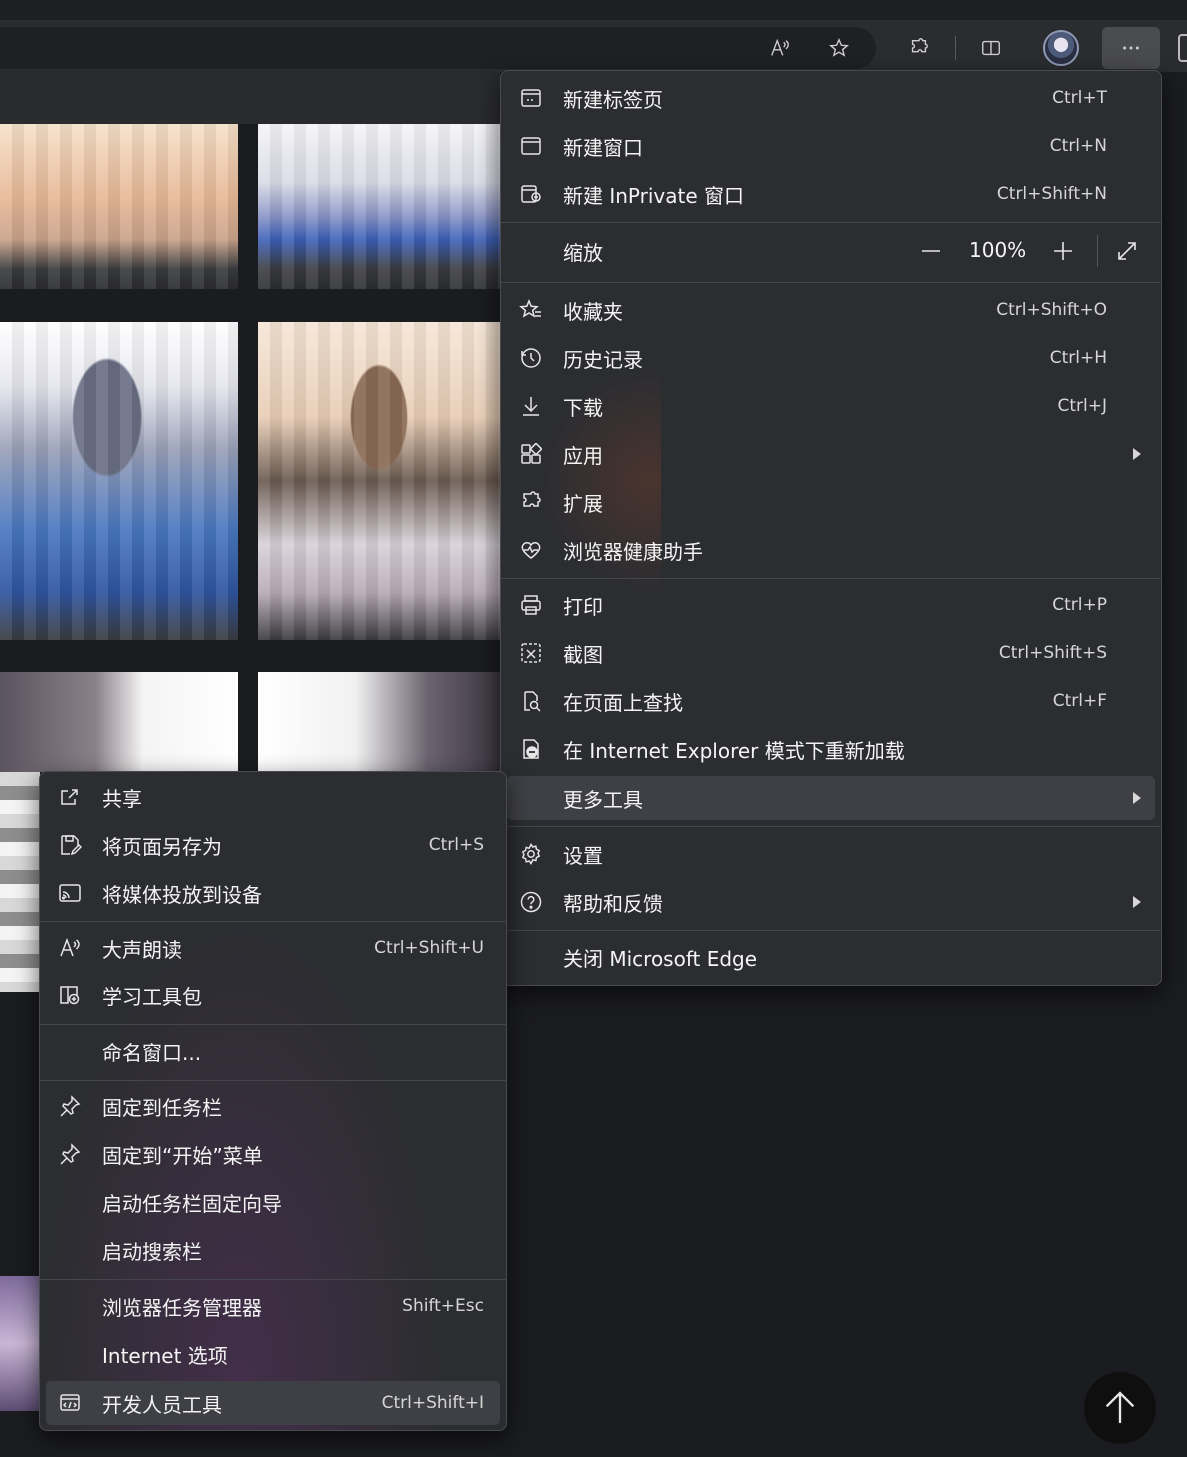 The width and height of the screenshot is (1187, 1457). Describe the element at coordinates (70, 797) in the screenshot. I see `share-icon` at that location.